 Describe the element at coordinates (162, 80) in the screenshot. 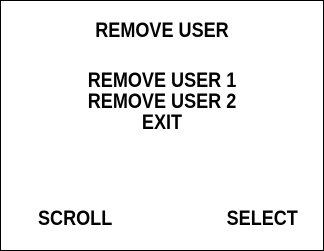

I see `menu-item-remove-user-1: REMOVE USER 1` at that location.